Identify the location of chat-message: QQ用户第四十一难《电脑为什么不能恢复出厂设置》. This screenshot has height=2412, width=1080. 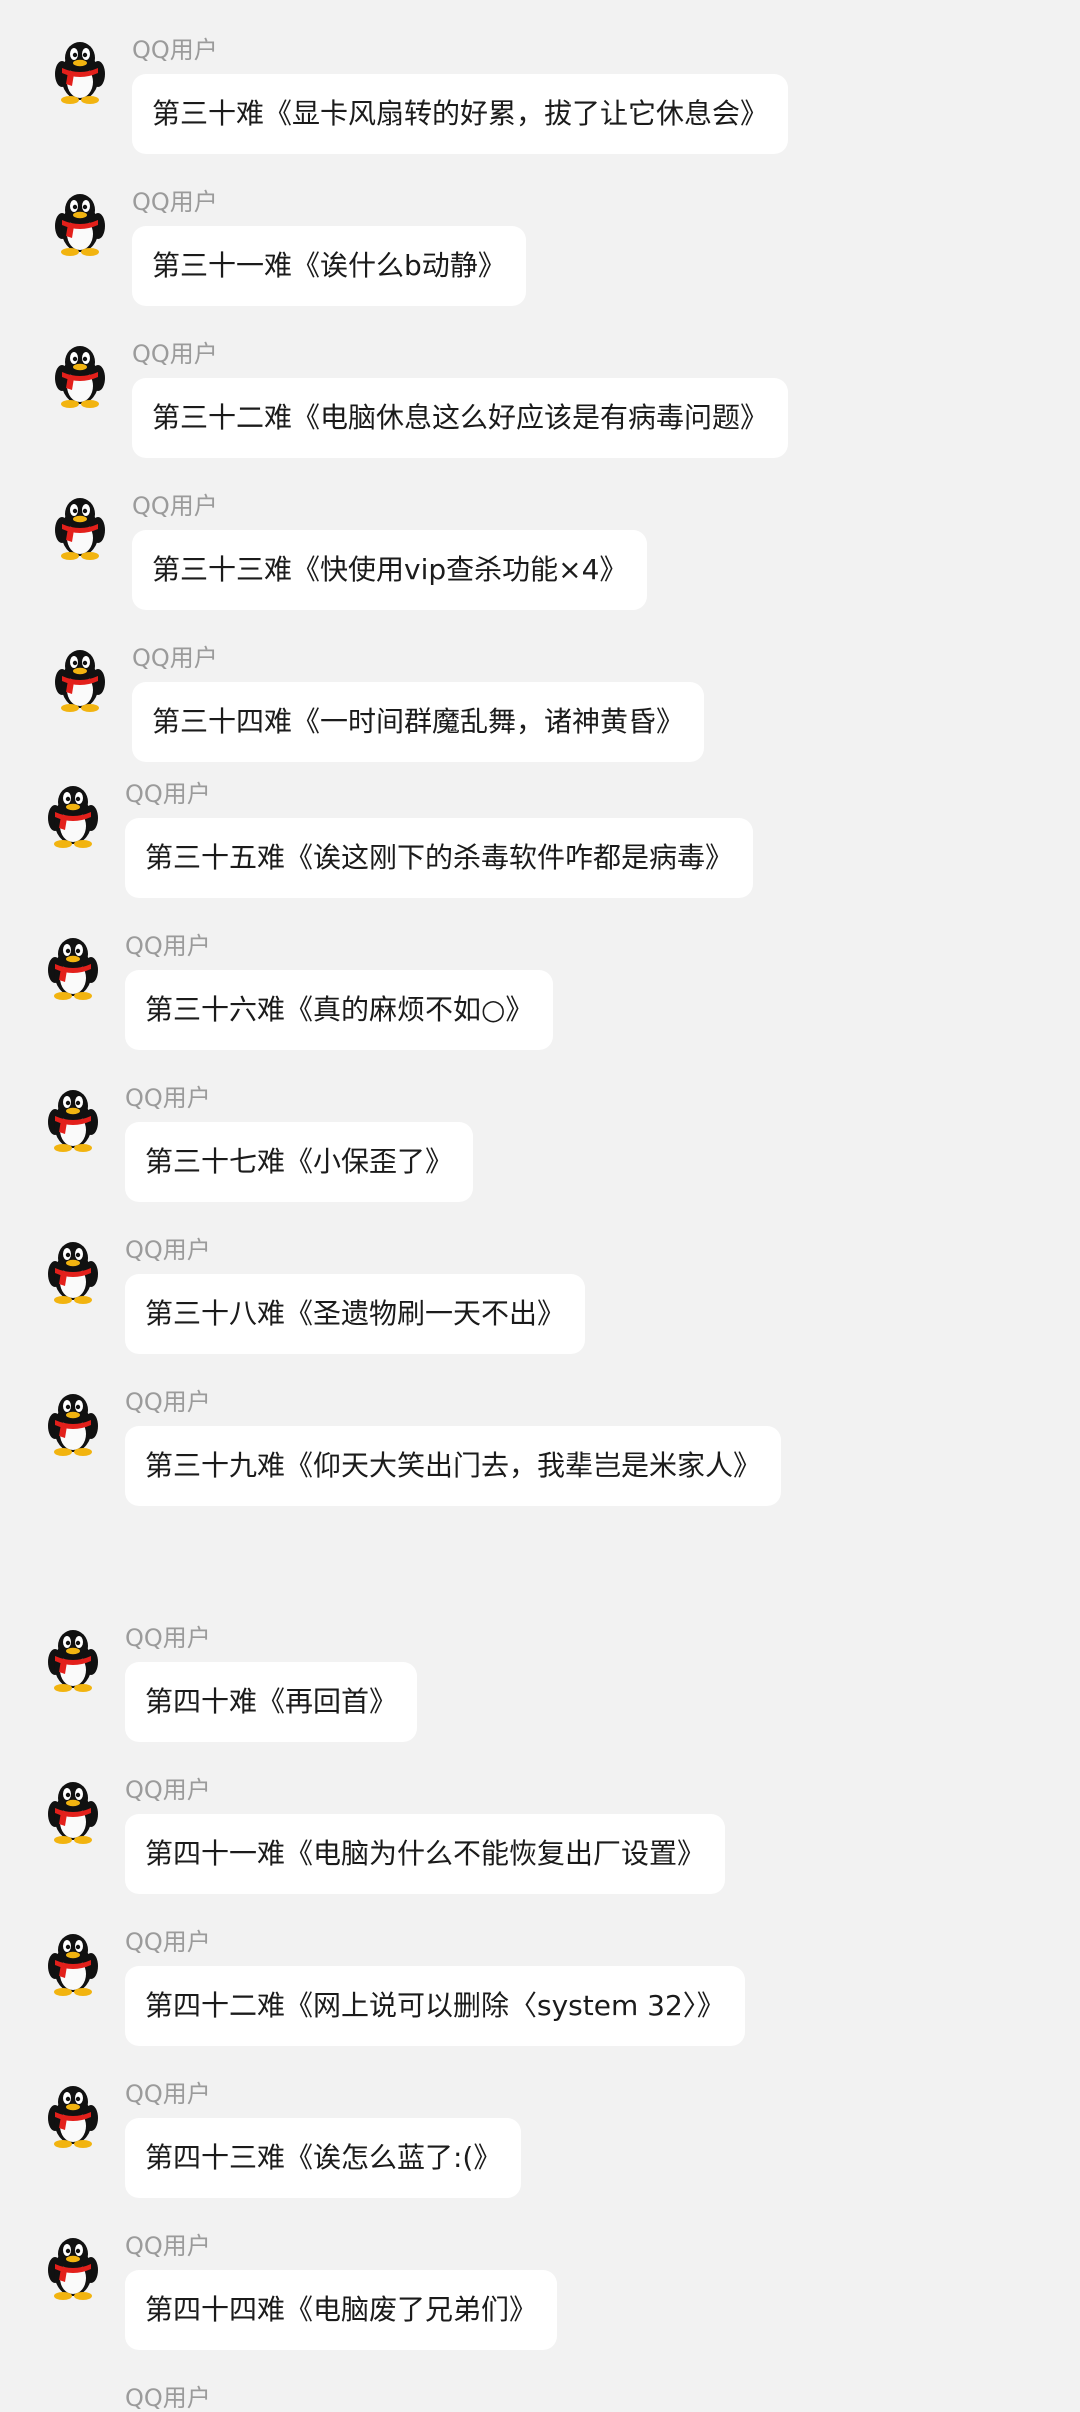
(540, 1837).